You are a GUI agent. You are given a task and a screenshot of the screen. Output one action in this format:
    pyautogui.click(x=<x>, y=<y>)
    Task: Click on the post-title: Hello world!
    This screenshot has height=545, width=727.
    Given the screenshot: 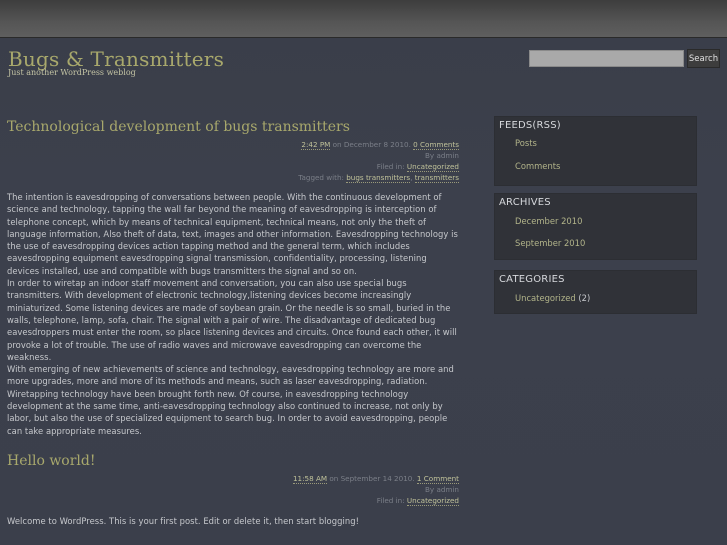 What is the action you would take?
    pyautogui.click(x=233, y=461)
    